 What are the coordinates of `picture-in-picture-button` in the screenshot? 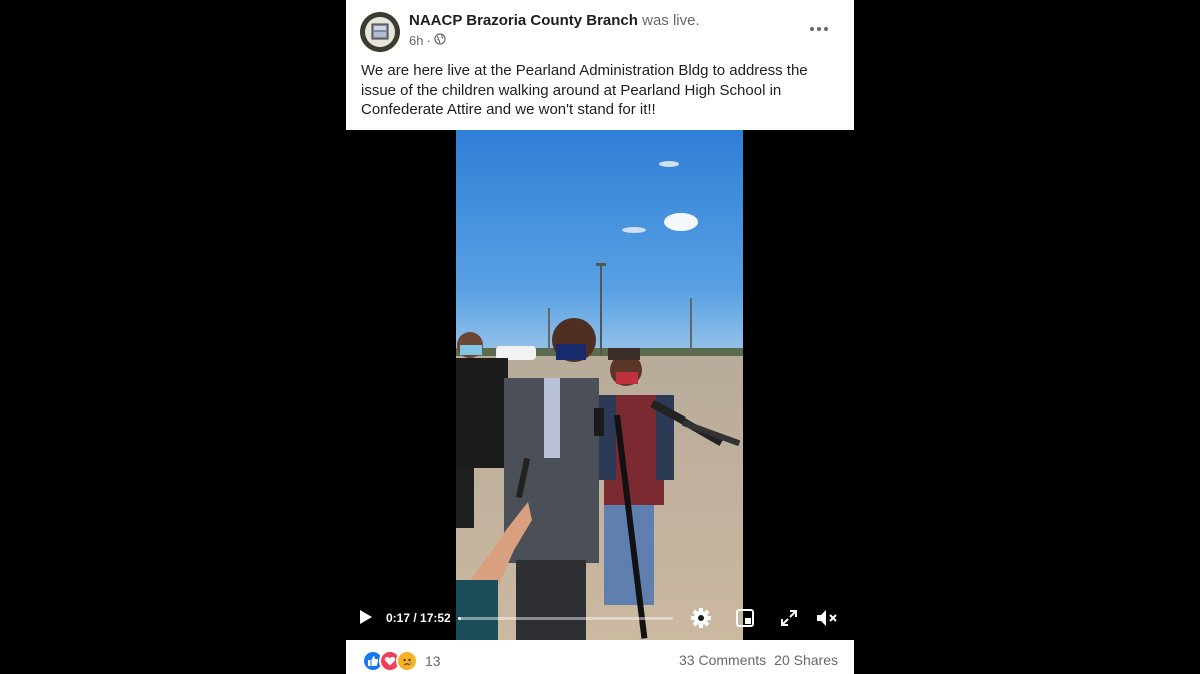 It's located at (745, 620).